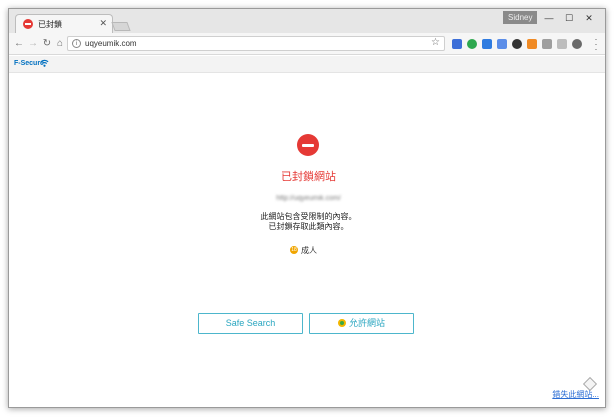 Image resolution: width=614 pixels, height=417 pixels. Describe the element at coordinates (294, 250) in the screenshot. I see `adult-category-icon: 18` at that location.